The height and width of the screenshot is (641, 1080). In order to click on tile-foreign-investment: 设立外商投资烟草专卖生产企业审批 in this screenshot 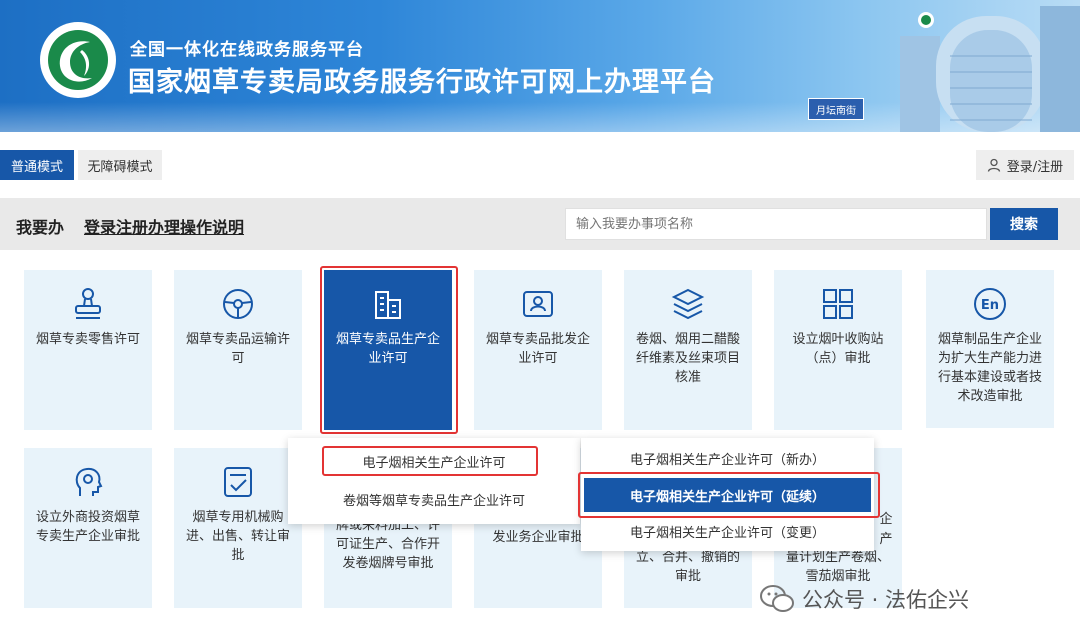, I will do `click(88, 528)`.